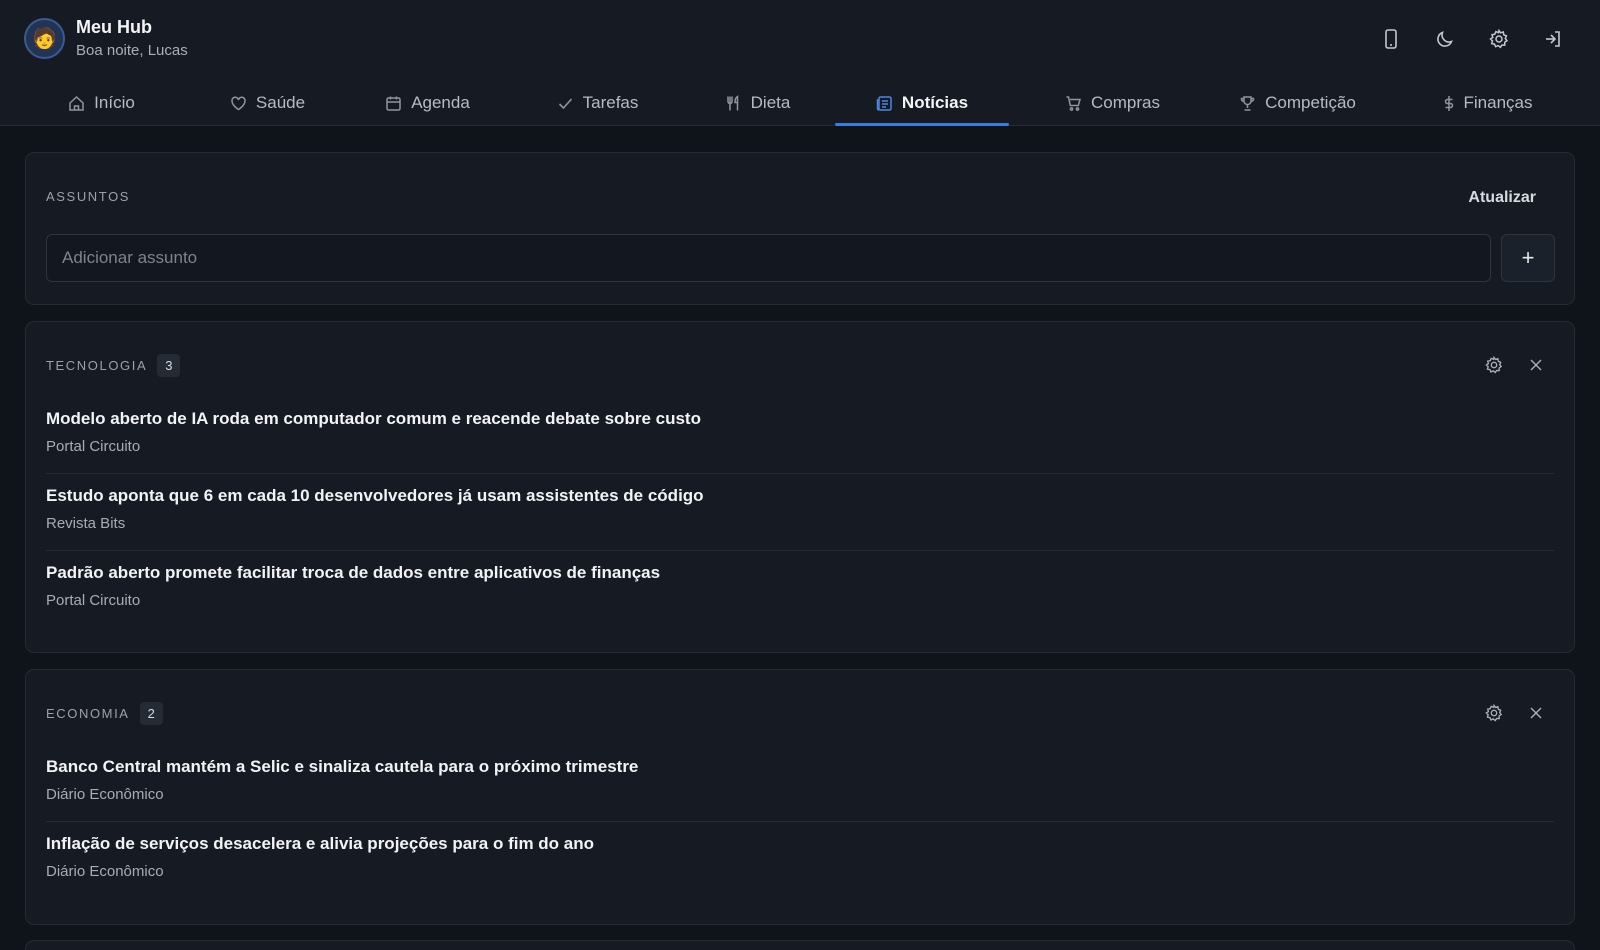  I want to click on calendar-icon, so click(393, 103).